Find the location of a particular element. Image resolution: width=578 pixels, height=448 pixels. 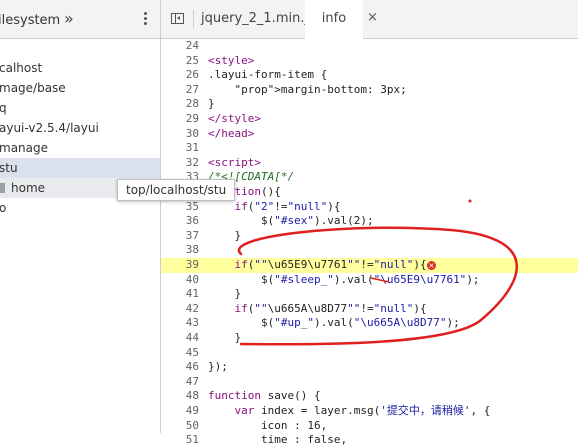

tree-item-localhost: calhost is located at coordinates (80, 68).